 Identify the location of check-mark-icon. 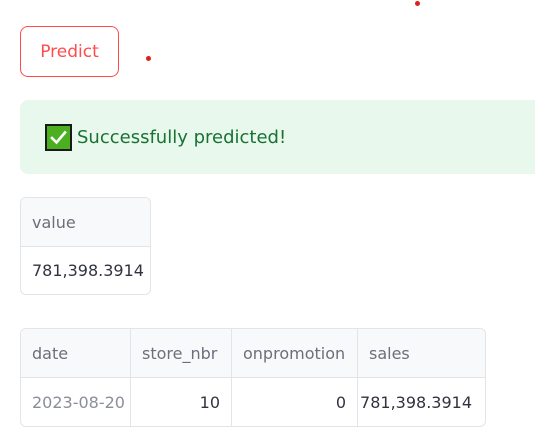
(58, 137).